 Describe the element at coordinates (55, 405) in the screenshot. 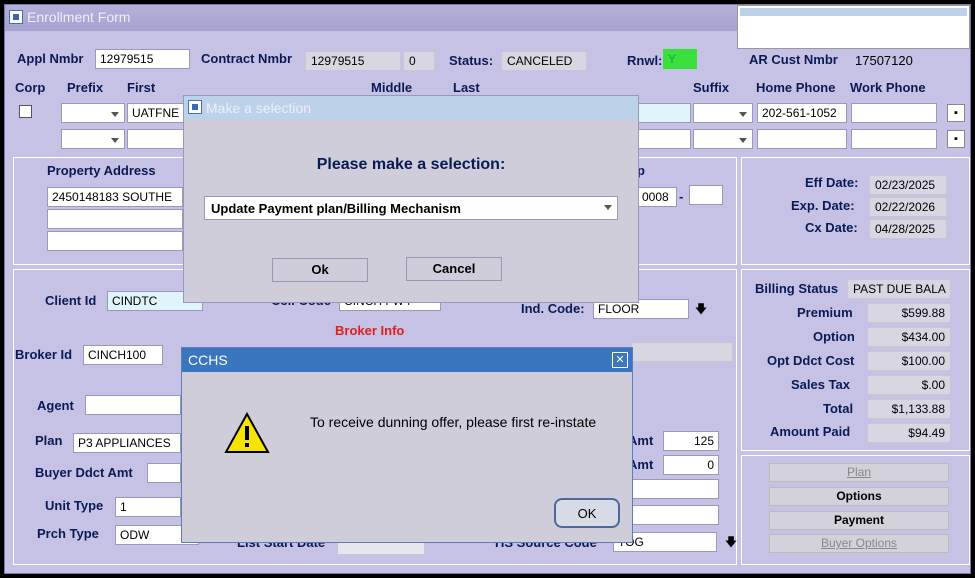

I see `agent-label: Agent` at that location.